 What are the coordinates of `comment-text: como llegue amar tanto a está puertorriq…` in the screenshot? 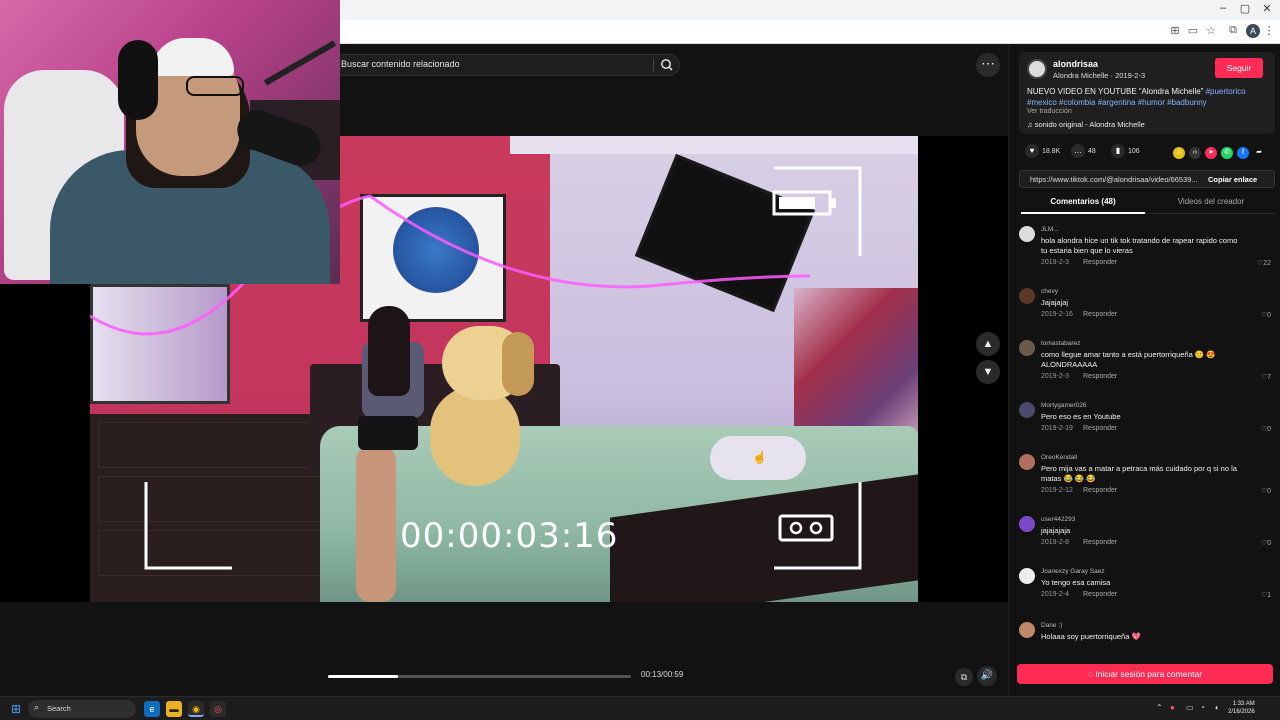 It's located at (1128, 359).